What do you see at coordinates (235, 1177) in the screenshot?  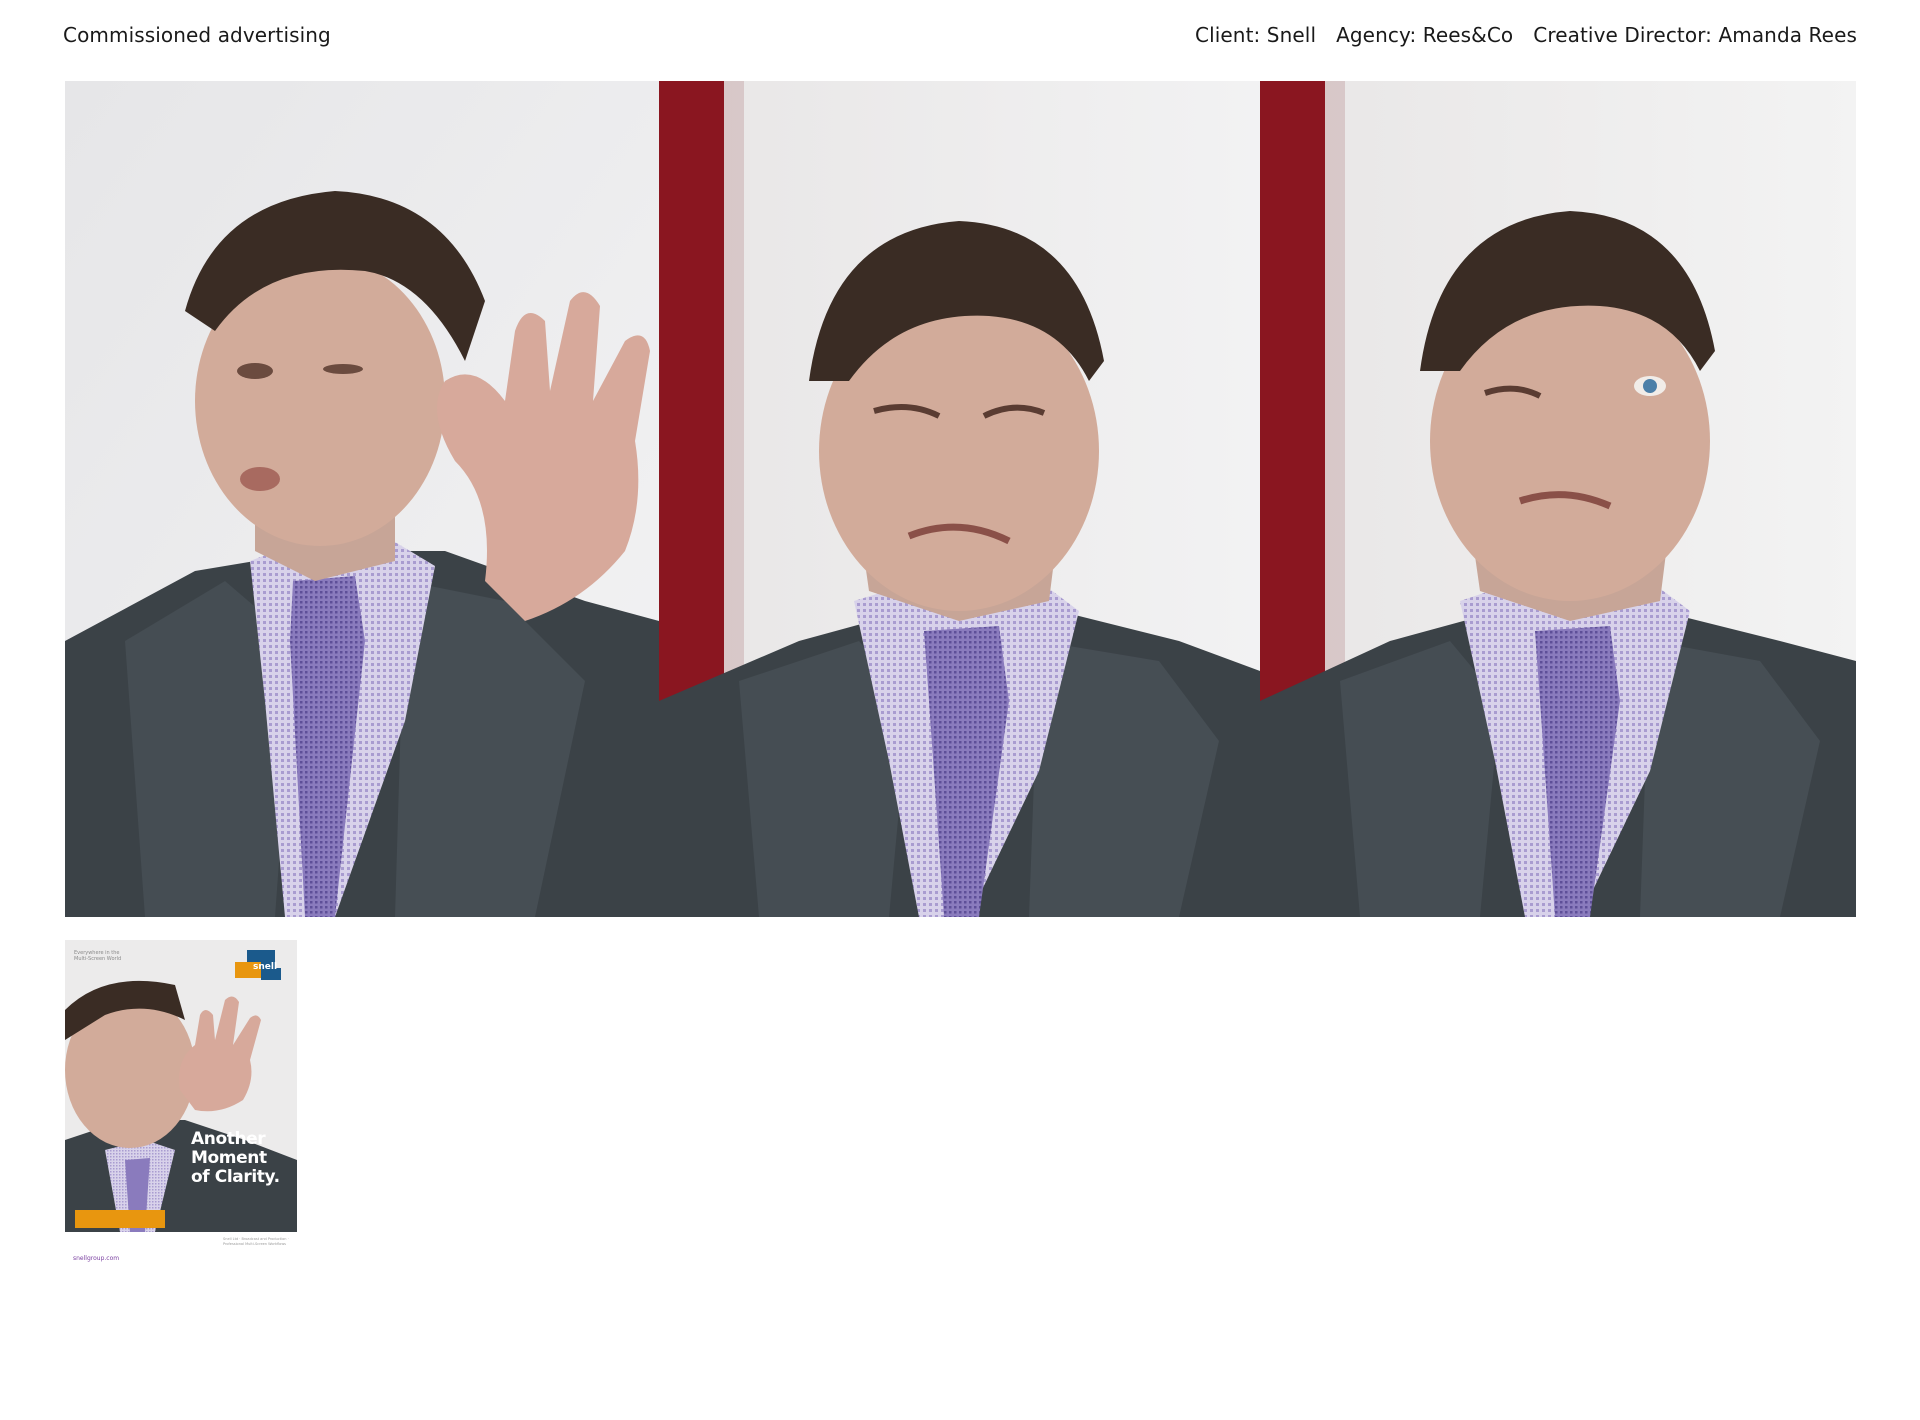 I see `poster-headline-line: of Clarity.` at bounding box center [235, 1177].